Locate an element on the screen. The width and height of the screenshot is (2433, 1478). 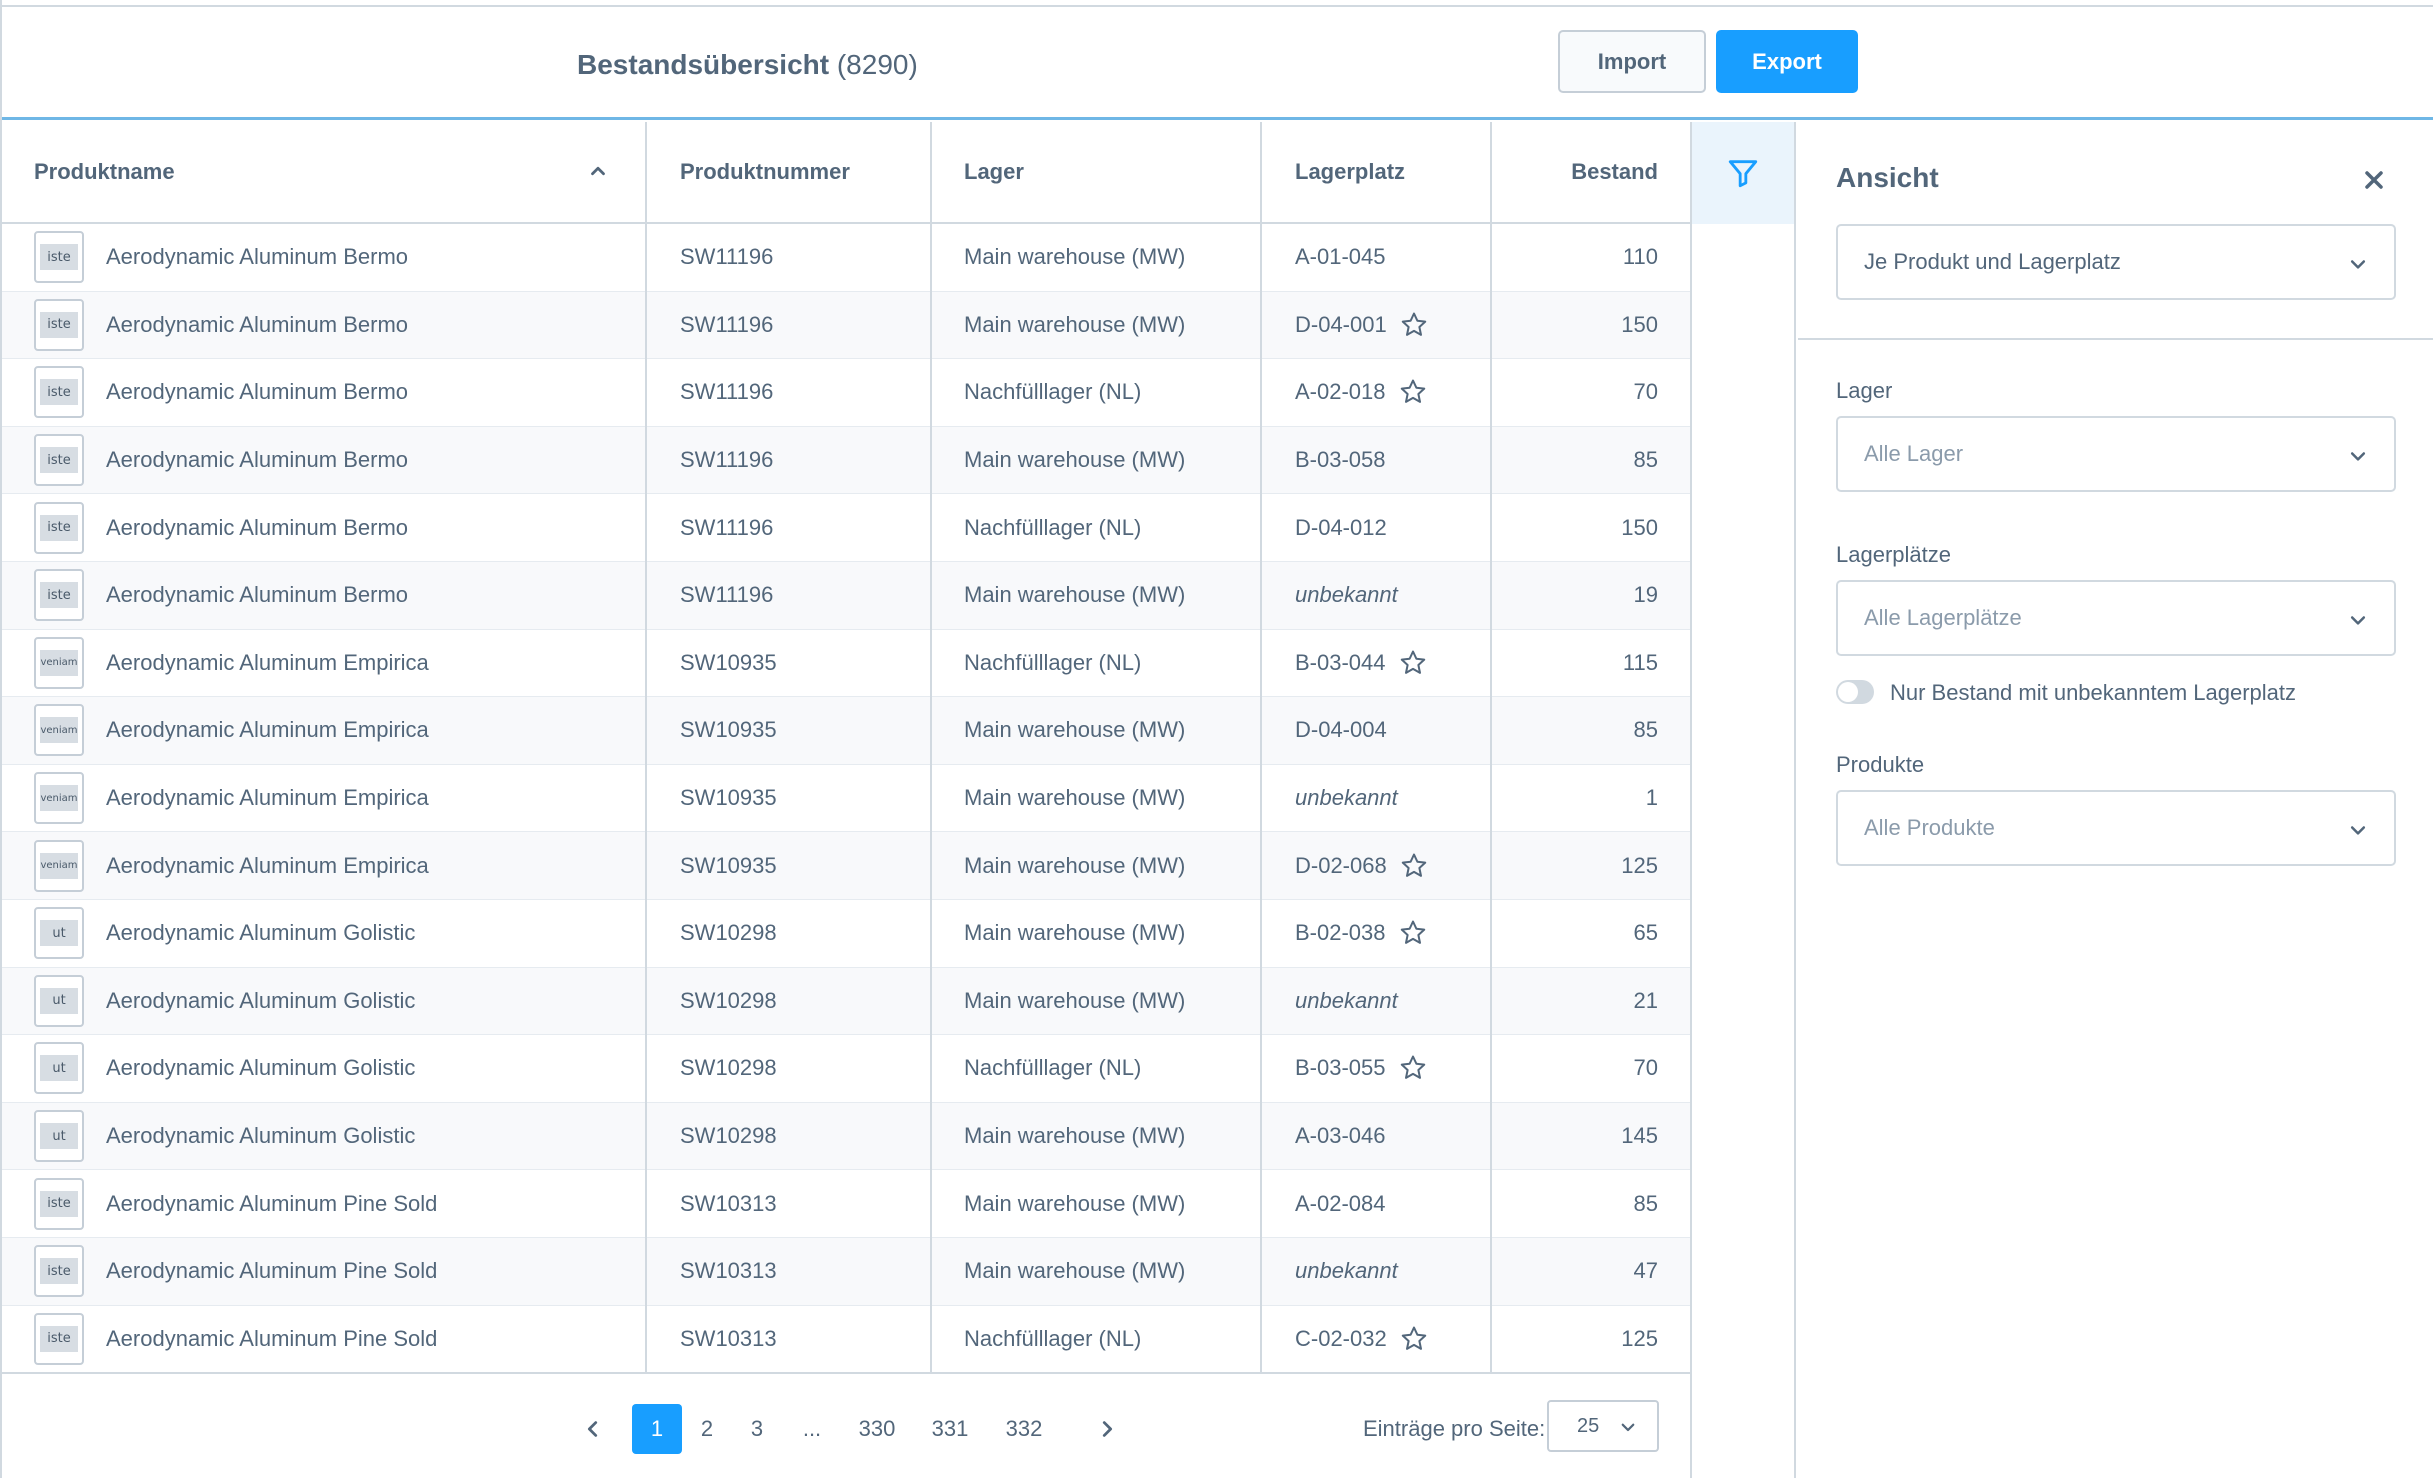
product-number-cell: SW10935 is located at coordinates (728, 730).